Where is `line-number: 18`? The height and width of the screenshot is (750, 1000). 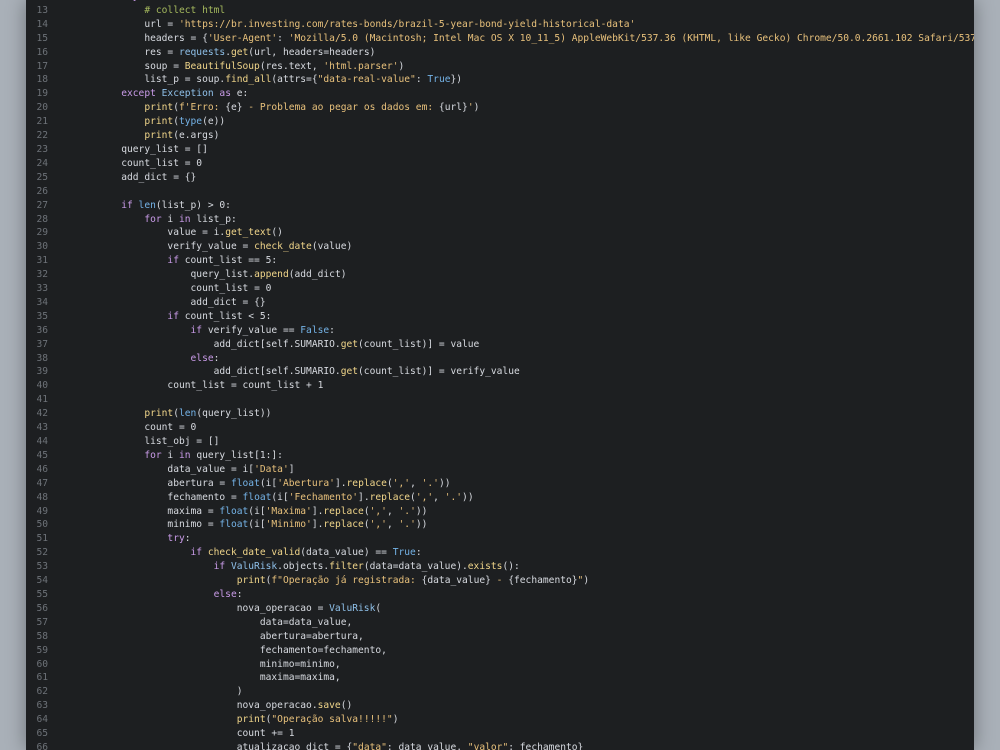 line-number: 18 is located at coordinates (42, 80).